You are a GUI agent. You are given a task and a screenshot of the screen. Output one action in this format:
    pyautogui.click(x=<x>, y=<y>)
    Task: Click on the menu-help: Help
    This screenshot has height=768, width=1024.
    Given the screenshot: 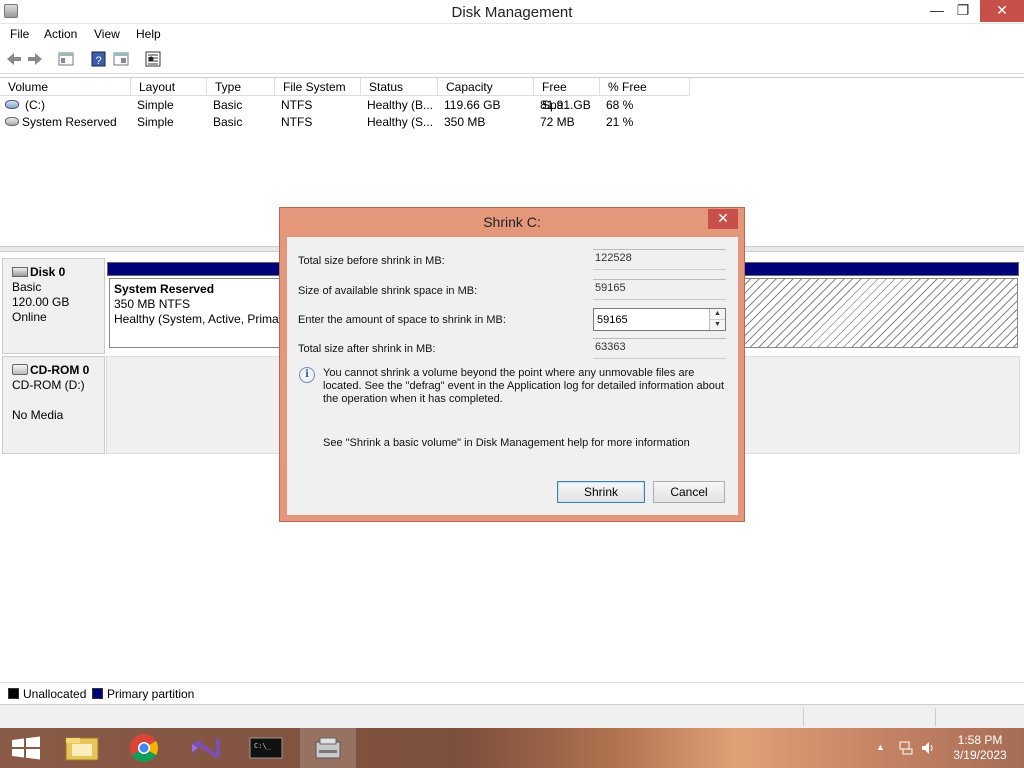 What is the action you would take?
    pyautogui.click(x=148, y=34)
    